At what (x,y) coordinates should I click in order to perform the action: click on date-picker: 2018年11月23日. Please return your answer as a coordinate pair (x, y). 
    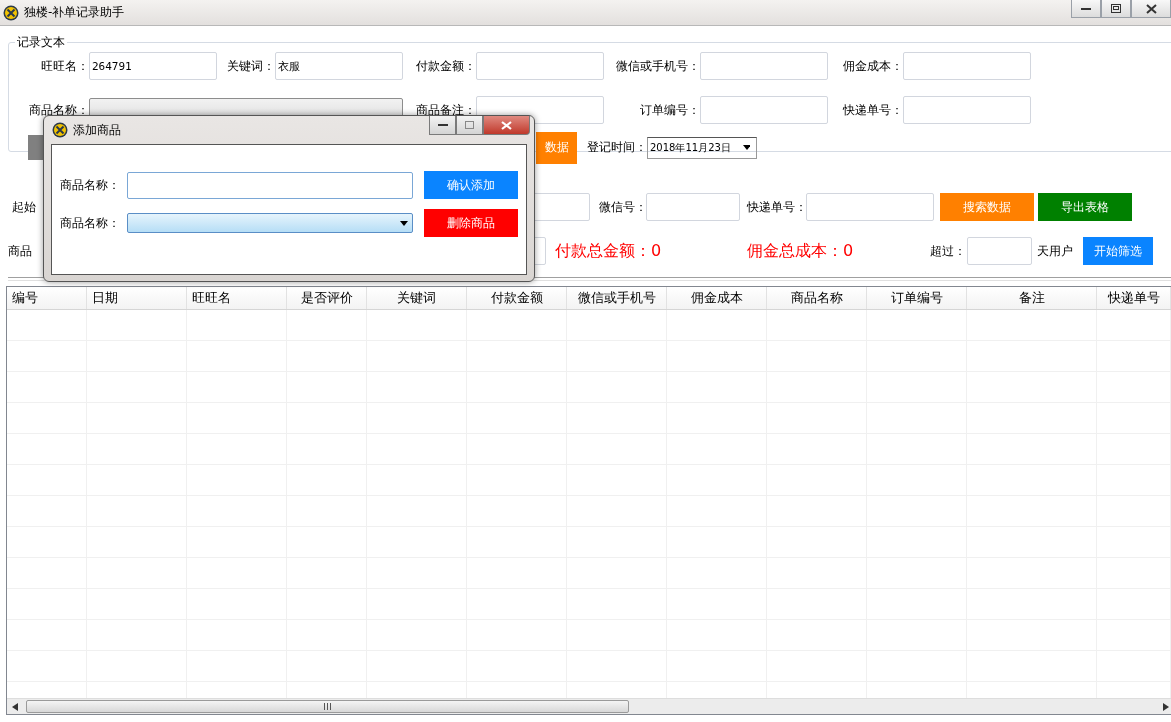
    Looking at the image, I should click on (702, 147).